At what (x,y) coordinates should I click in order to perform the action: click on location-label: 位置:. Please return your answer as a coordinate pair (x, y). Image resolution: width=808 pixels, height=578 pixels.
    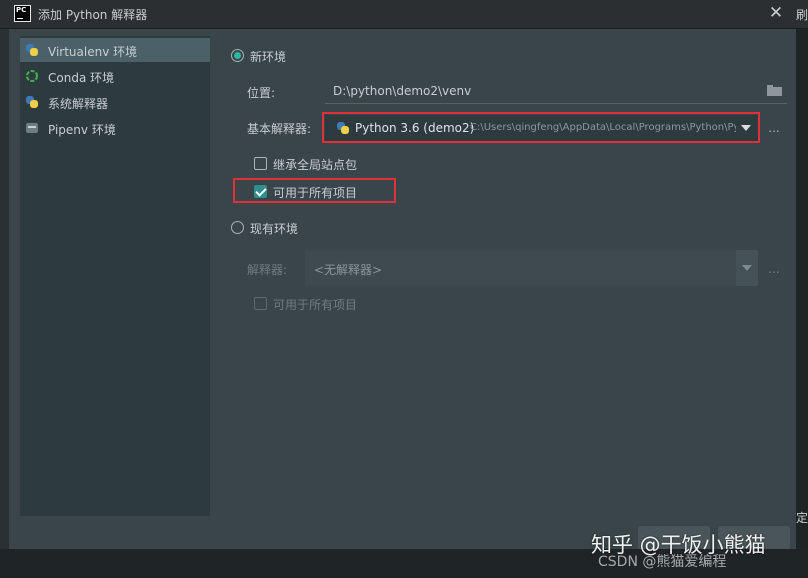
    Looking at the image, I should click on (261, 93).